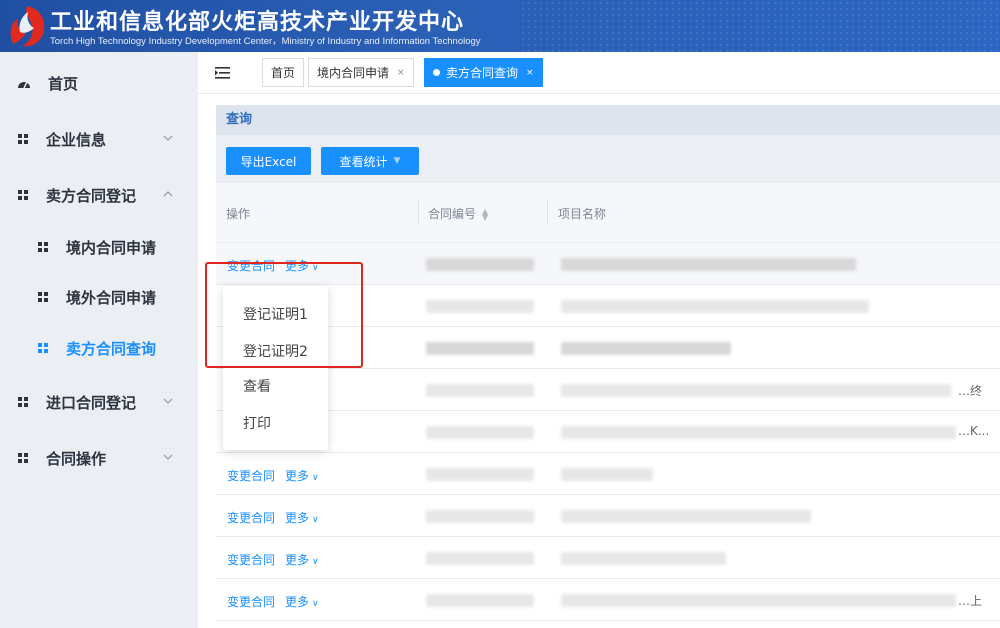  I want to click on sidebar-item-company-info: 企业信息, so click(99, 139).